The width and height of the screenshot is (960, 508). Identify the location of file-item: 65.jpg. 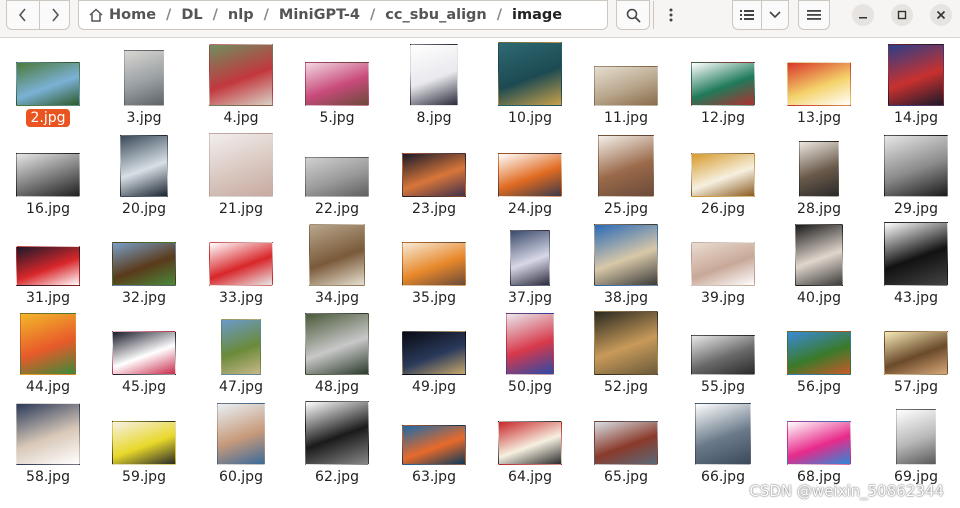
(626, 446).